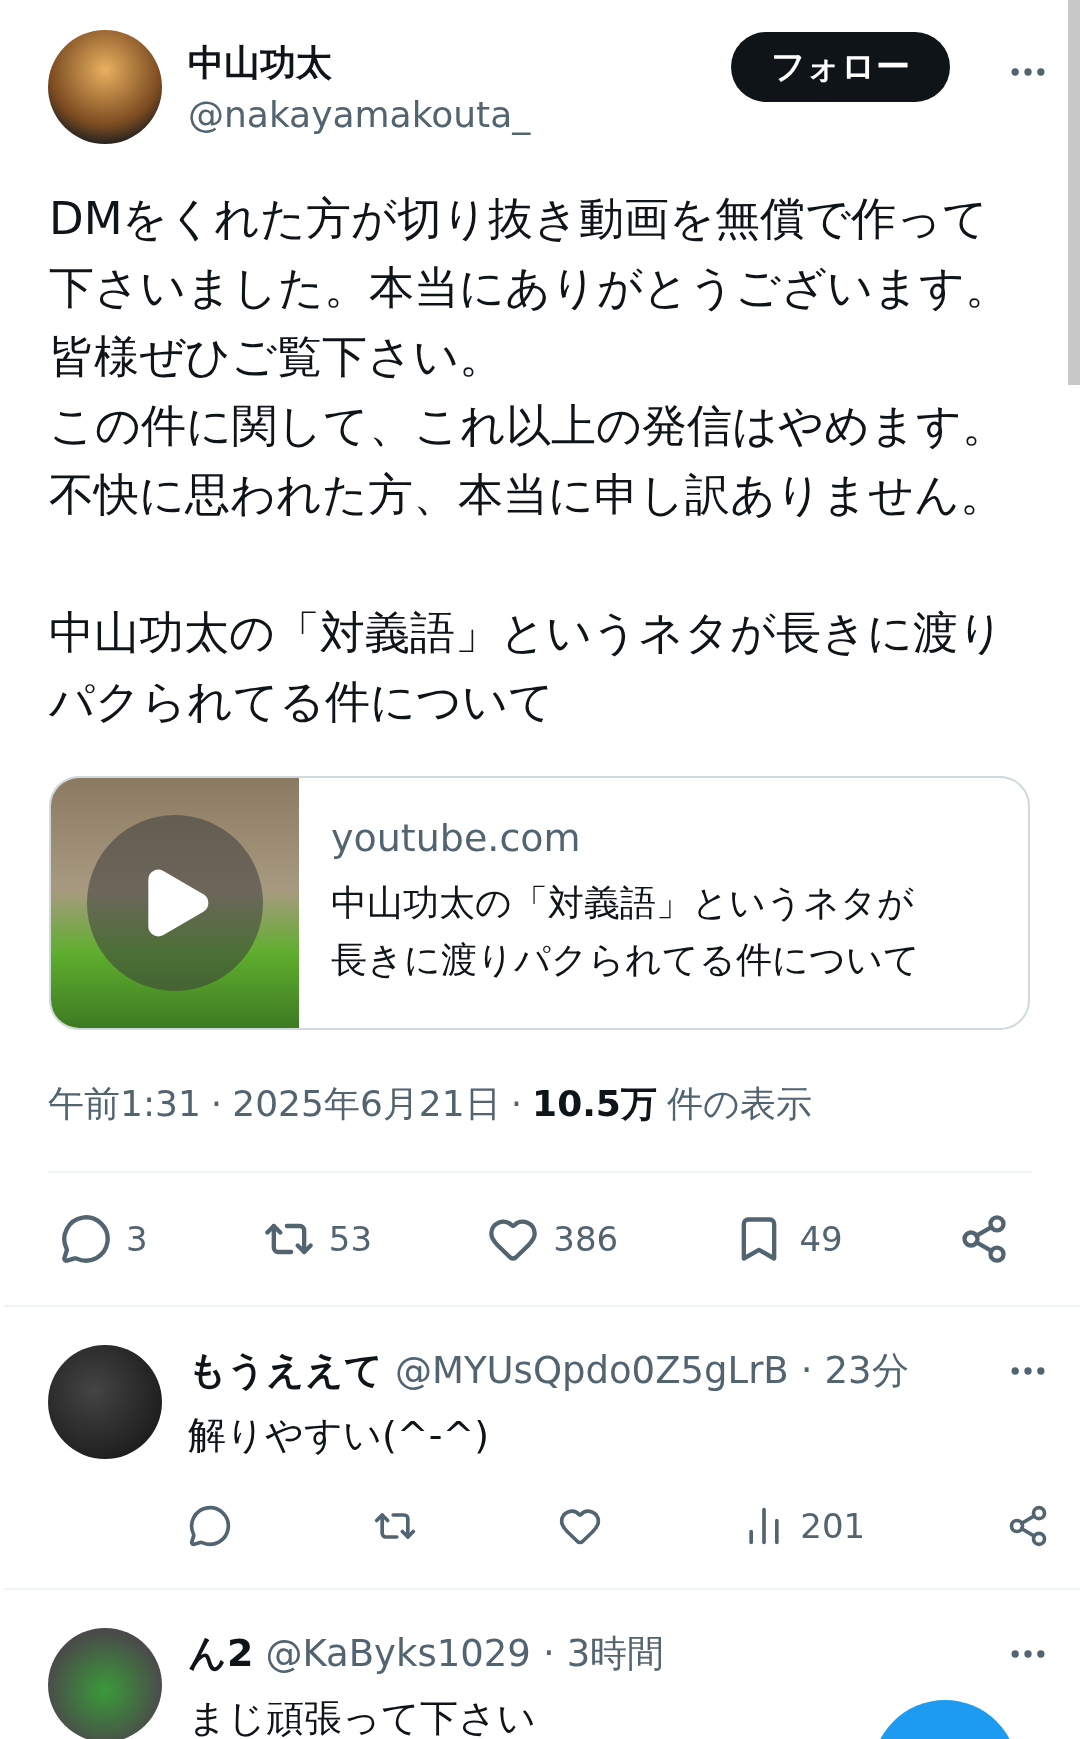 The width and height of the screenshot is (1080, 1739). Describe the element at coordinates (594, 1104) in the screenshot. I see `view-count: 10.5万` at that location.